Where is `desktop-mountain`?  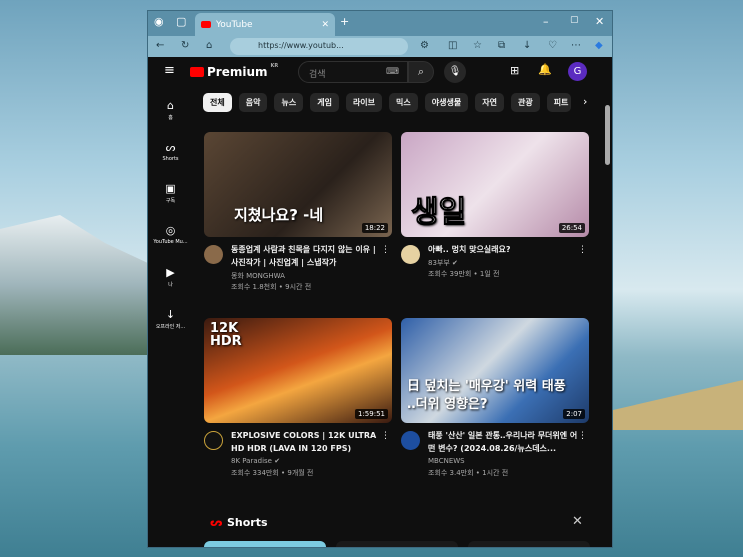 desktop-mountain is located at coordinates (75, 285).